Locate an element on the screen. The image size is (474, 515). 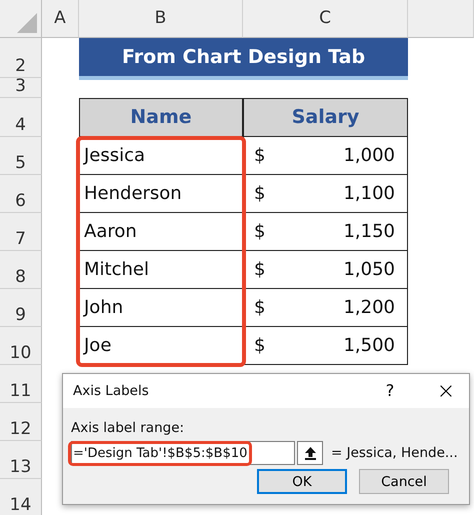
column-header: C is located at coordinates (325, 19).